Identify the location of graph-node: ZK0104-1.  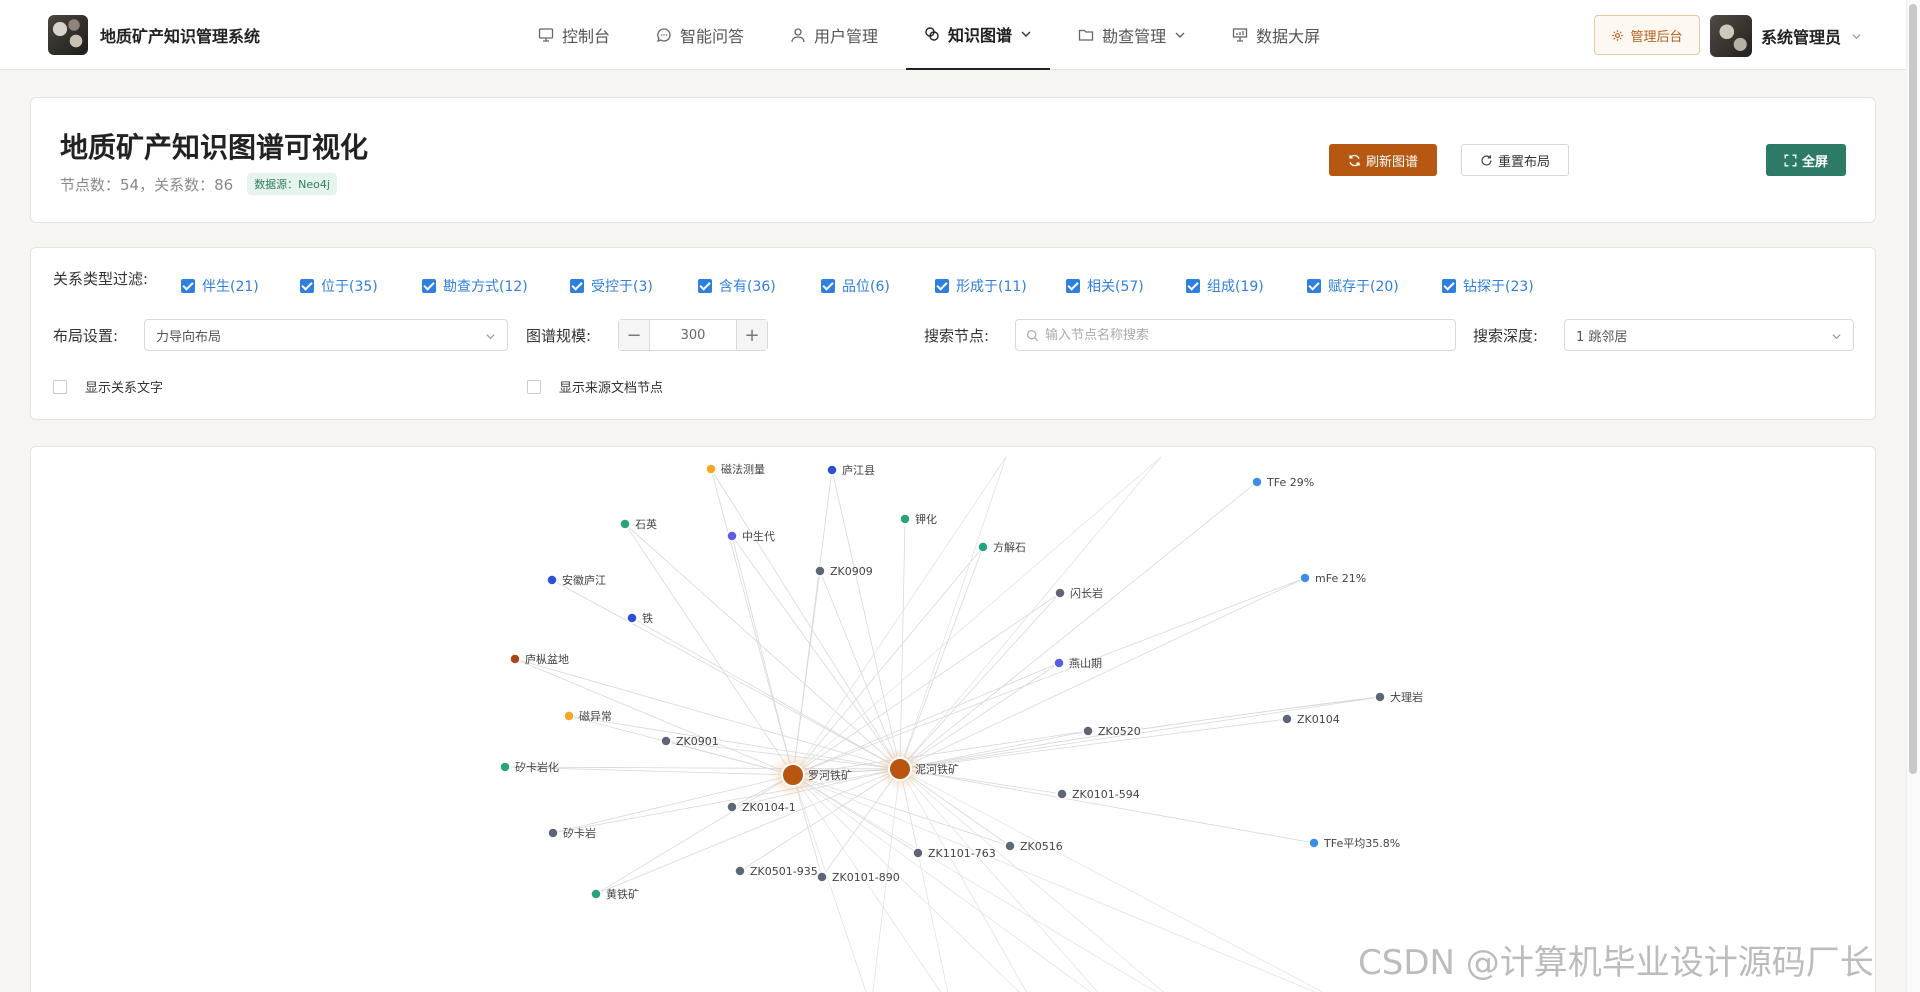
(761, 807).